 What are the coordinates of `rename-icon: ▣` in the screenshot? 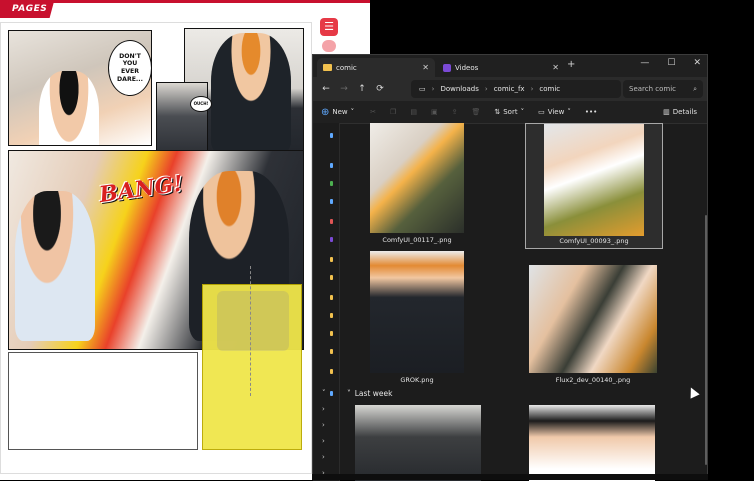 It's located at (434, 112).